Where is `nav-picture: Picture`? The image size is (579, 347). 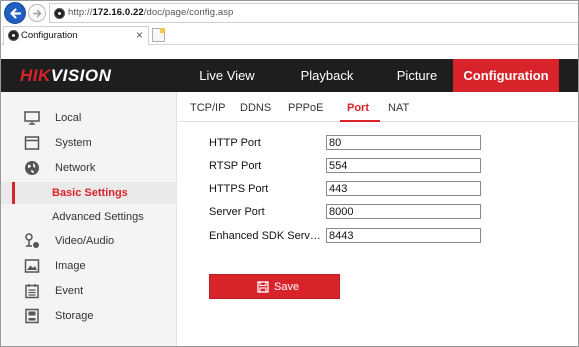
nav-picture: Picture is located at coordinates (417, 75).